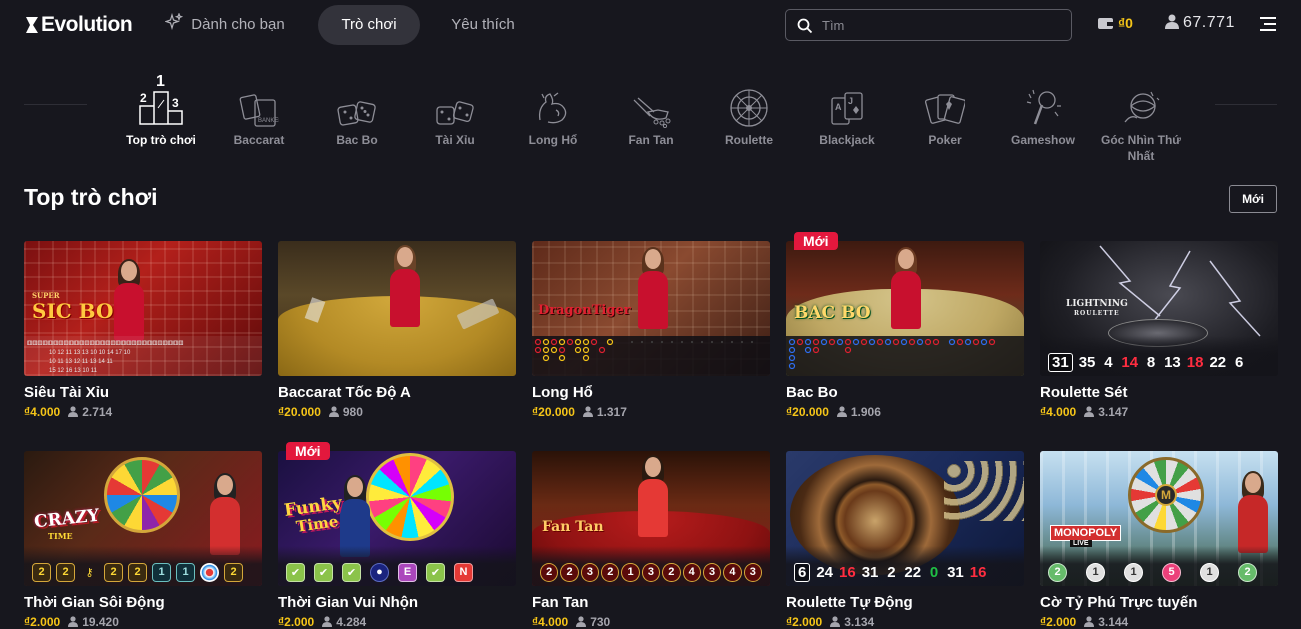  I want to click on svg-text: 1, so click(160, 81).